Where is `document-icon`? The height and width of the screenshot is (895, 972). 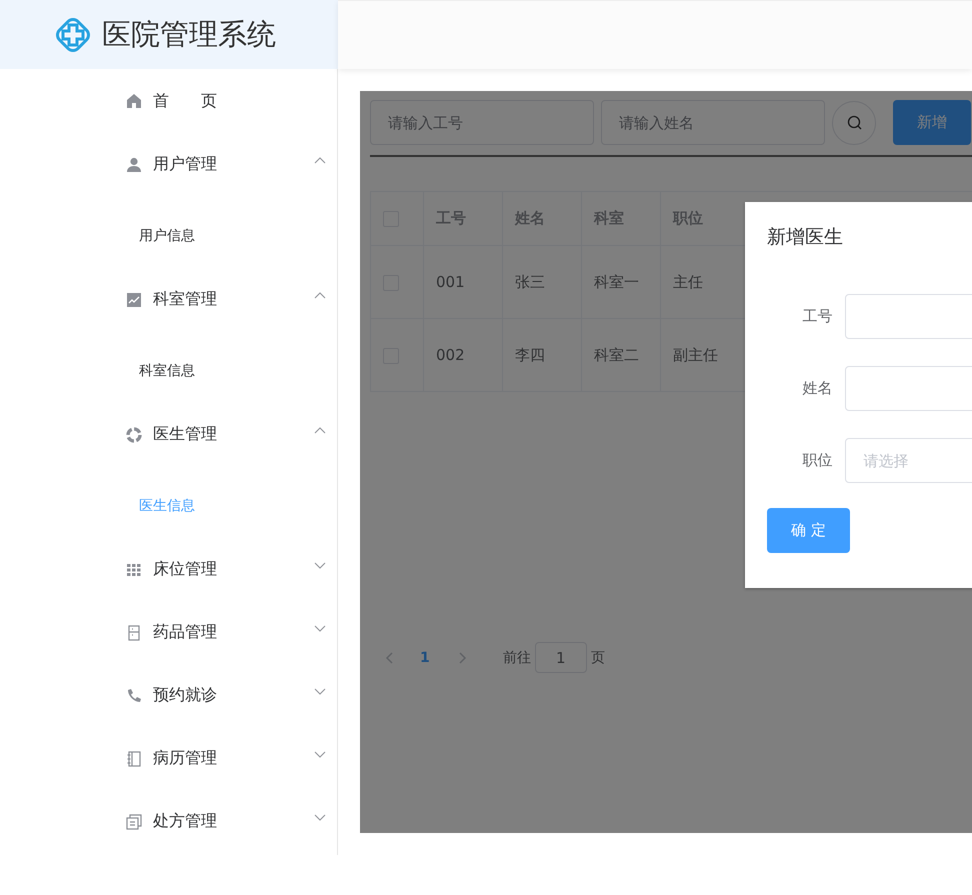 document-icon is located at coordinates (134, 822).